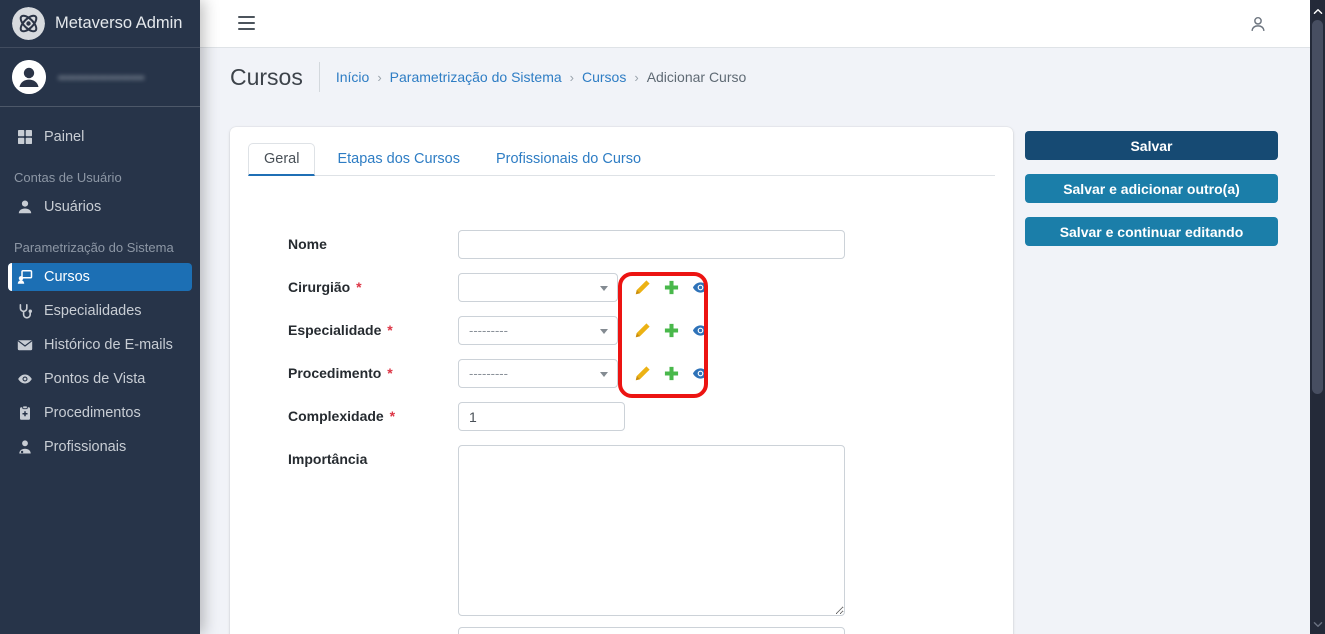 This screenshot has height=634, width=1325. I want to click on sidebar-item-label: Histórico de E-mails, so click(108, 345).